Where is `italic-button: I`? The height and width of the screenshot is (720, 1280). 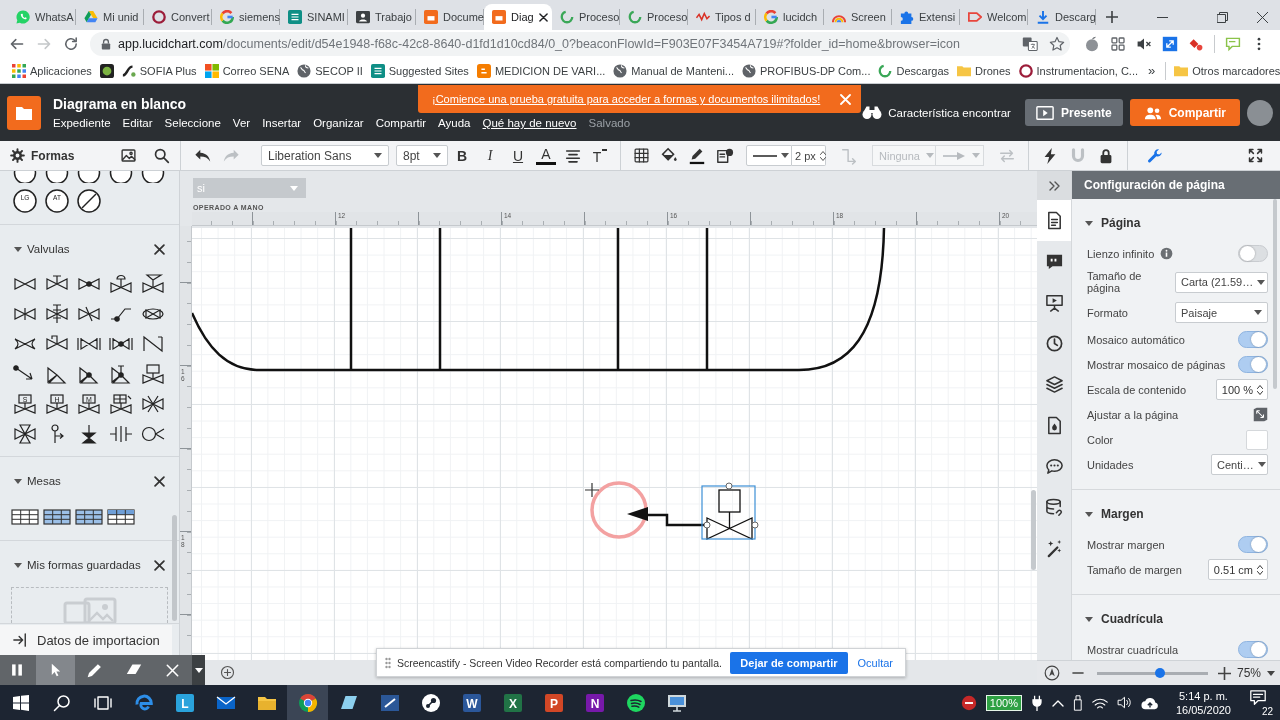
italic-button: I is located at coordinates (490, 155).